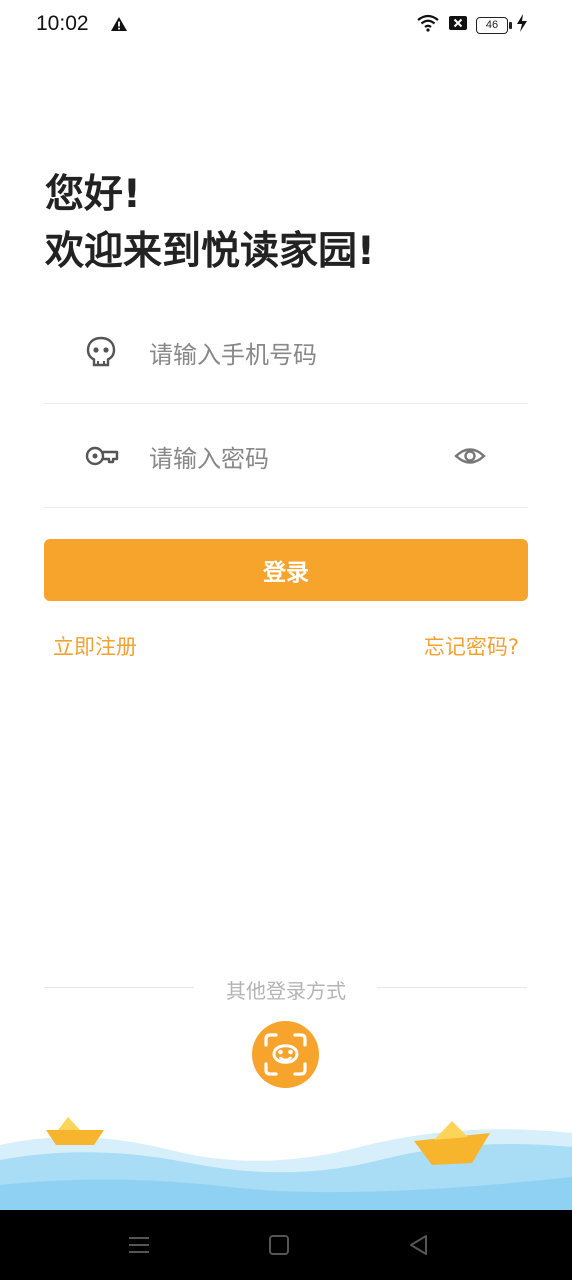  Describe the element at coordinates (470, 456) in the screenshot. I see `eye-icon` at that location.